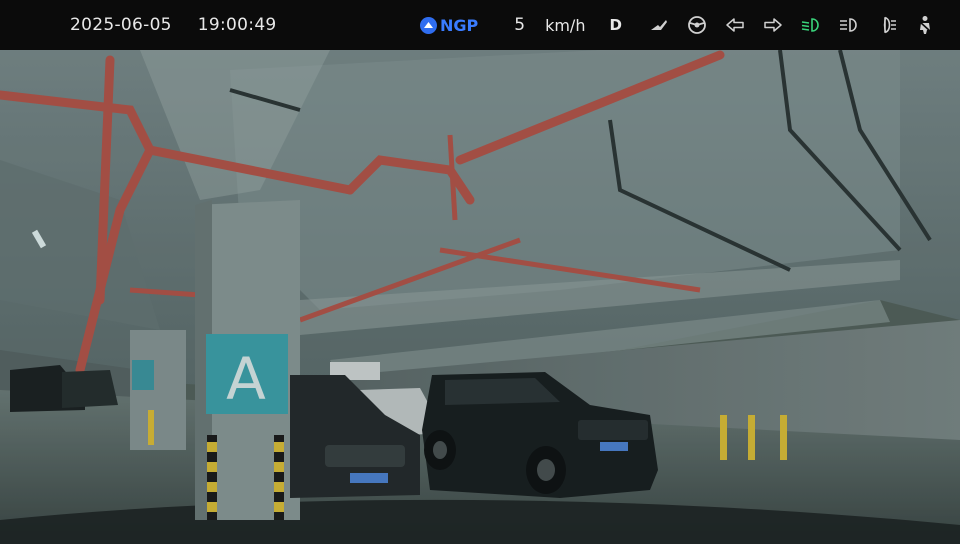 This screenshot has width=960, height=544. What do you see at coordinates (697, 25) in the screenshot?
I see `steering-wheel-icon` at bounding box center [697, 25].